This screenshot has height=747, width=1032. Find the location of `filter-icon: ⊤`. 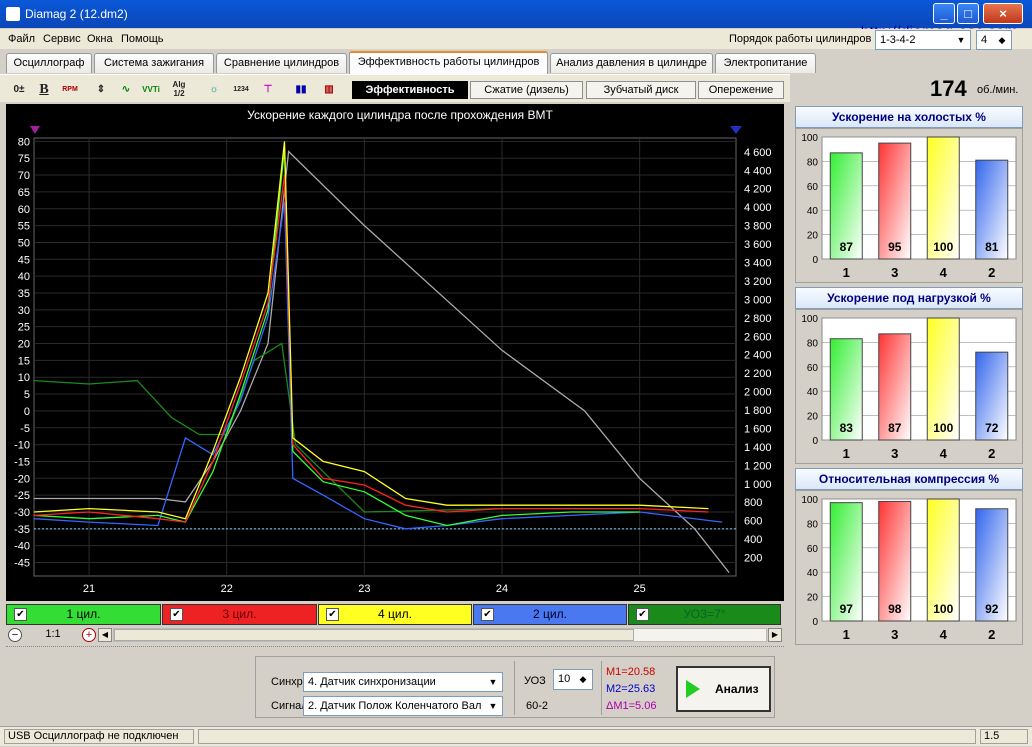

filter-icon: ⊤ is located at coordinates (268, 89).